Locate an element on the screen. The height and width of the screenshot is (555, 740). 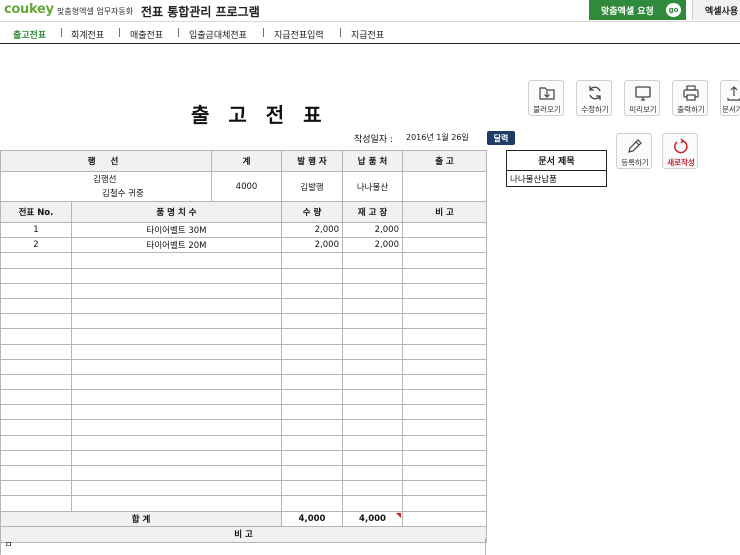
date-value: 2016년 1월 26일 is located at coordinates (437, 137).